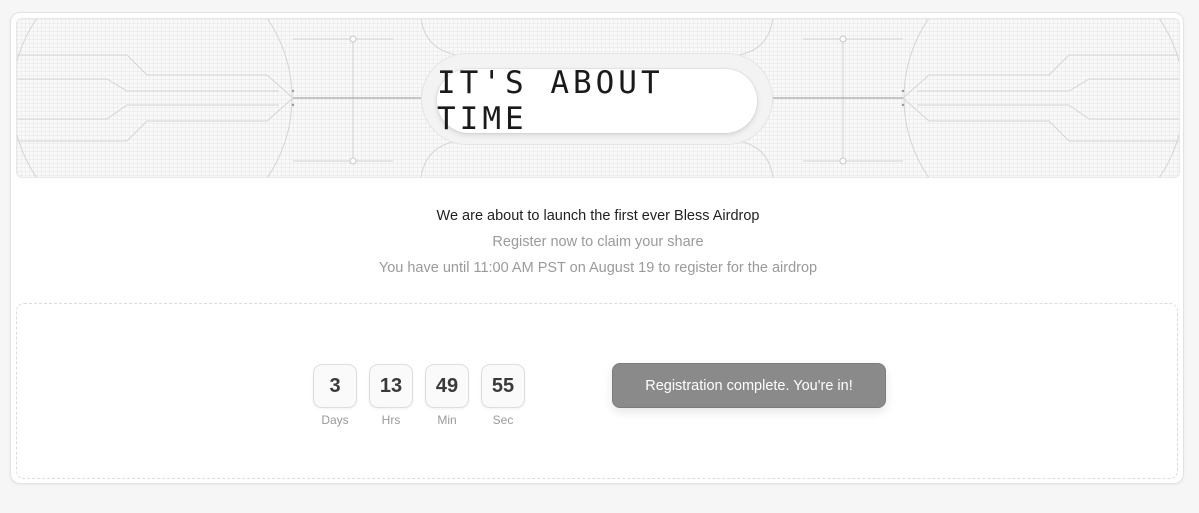 The height and width of the screenshot is (513, 1199). Describe the element at coordinates (335, 386) in the screenshot. I see `days-value: 3` at that location.